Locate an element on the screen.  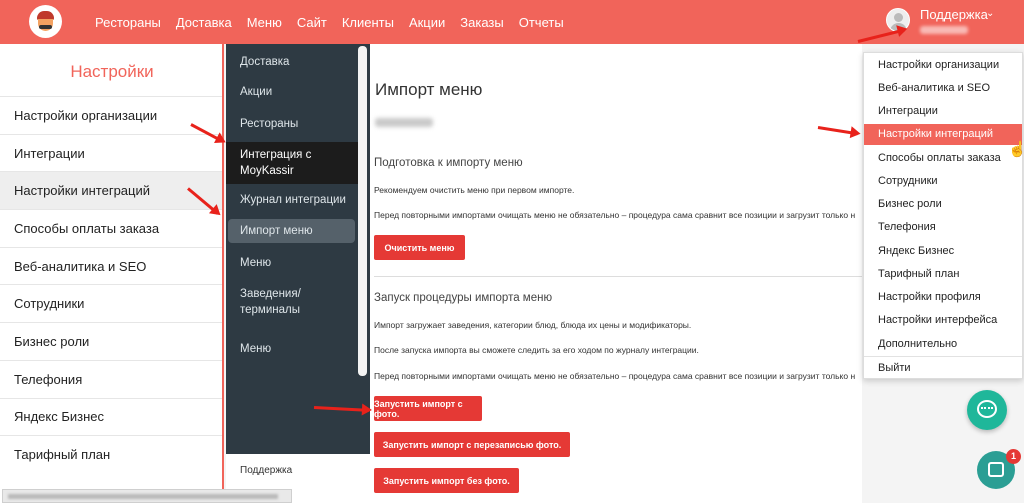
nav-item-orders: Заказы is located at coordinates (481, 22).